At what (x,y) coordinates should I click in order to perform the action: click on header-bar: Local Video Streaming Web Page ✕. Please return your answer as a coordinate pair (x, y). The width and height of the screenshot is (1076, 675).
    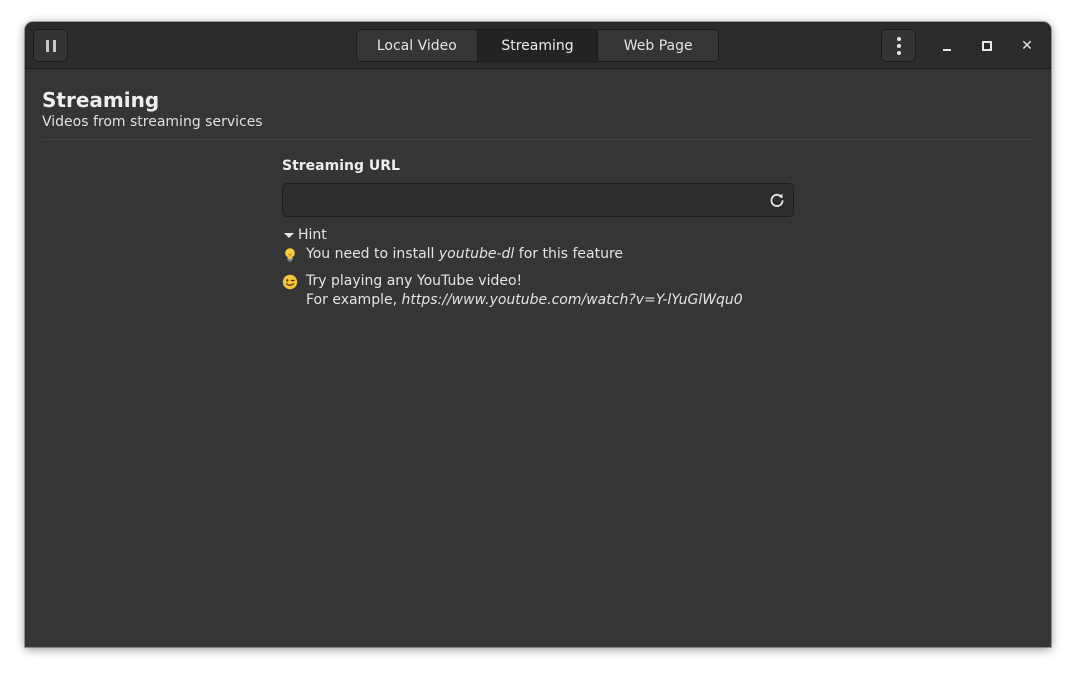
    Looking at the image, I should click on (538, 45).